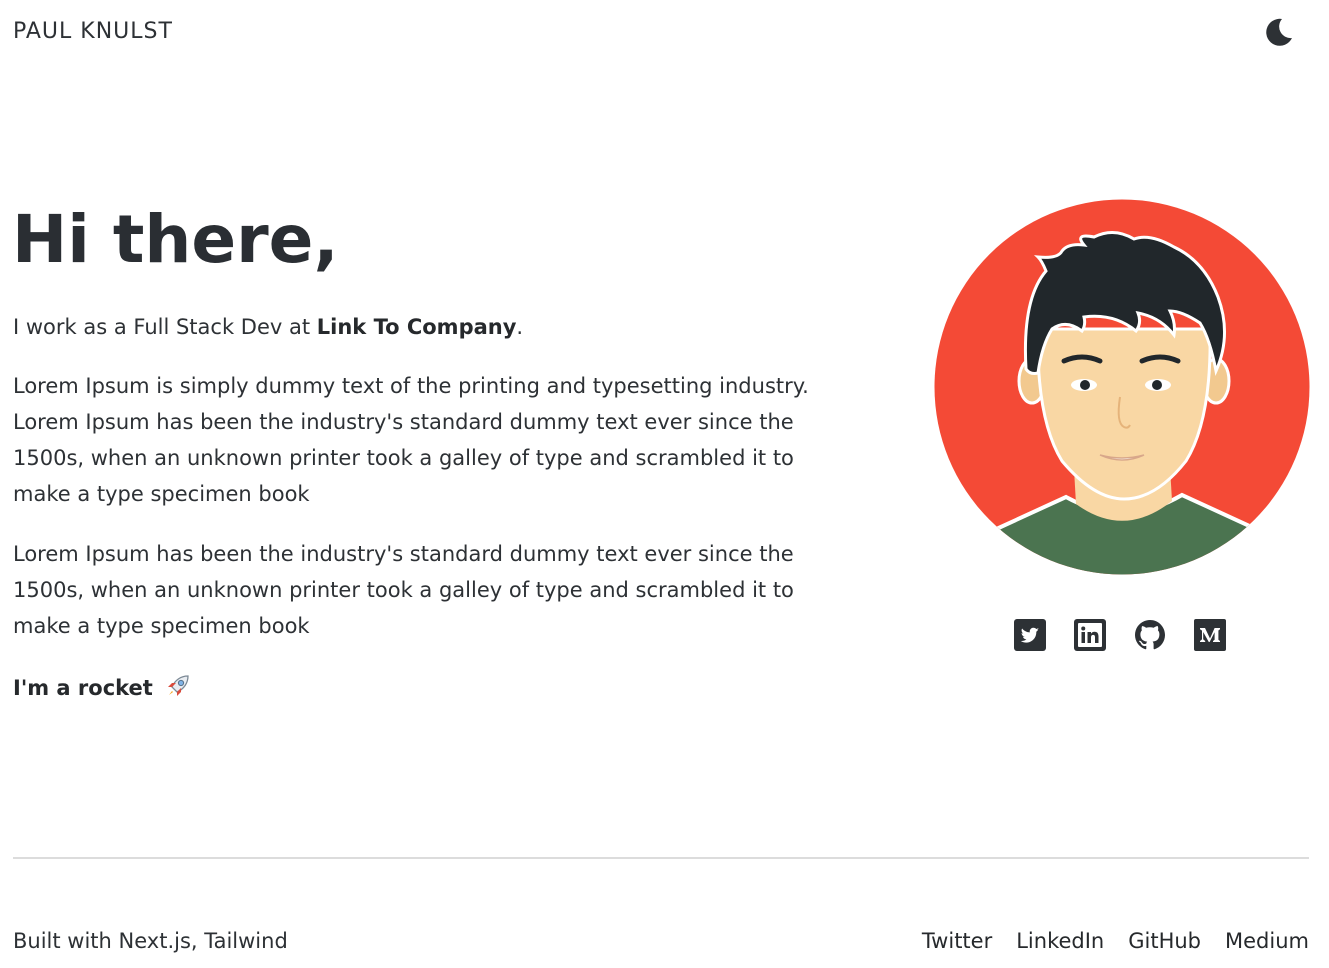 This screenshot has height=968, width=1329. I want to click on medium-link, so click(1210, 635).